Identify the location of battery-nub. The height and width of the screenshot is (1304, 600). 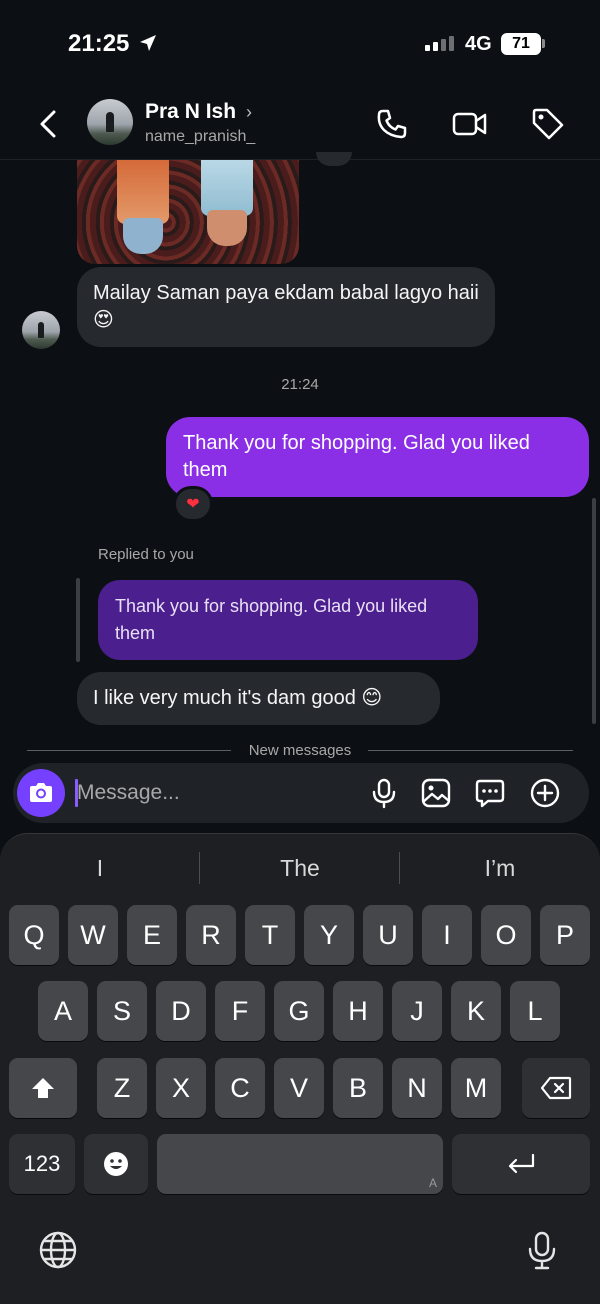
(543, 43).